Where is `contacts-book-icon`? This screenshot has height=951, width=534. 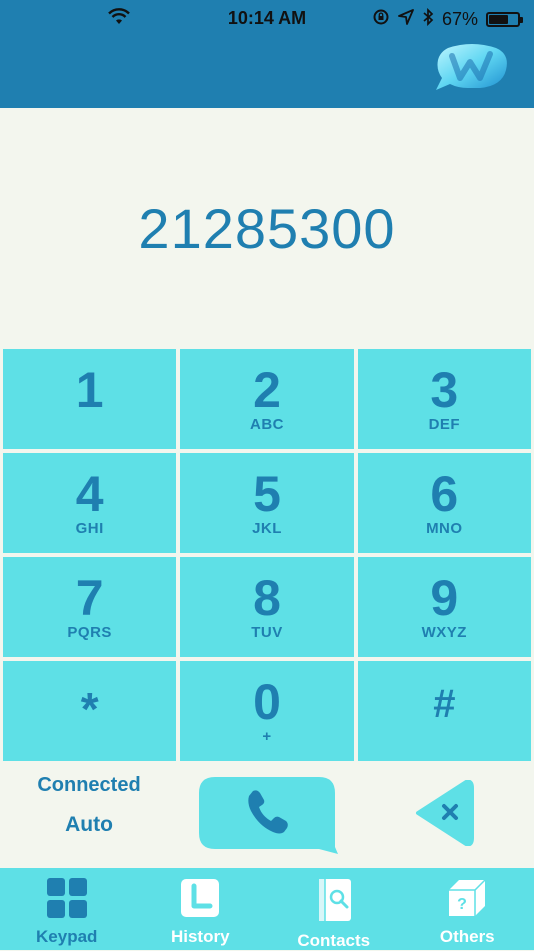
contacts-book-icon is located at coordinates (334, 902).